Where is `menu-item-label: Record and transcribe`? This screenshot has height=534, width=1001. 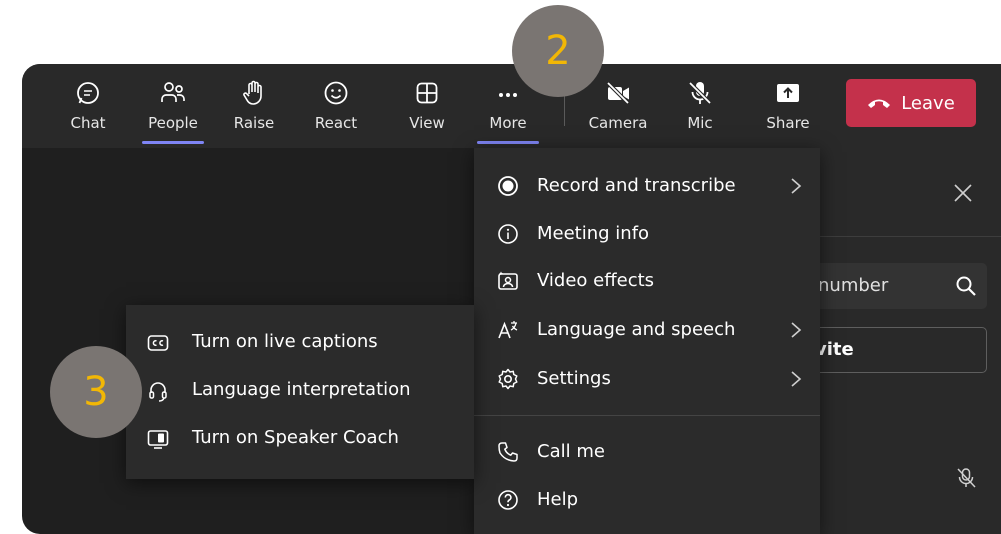 menu-item-label: Record and transcribe is located at coordinates (636, 185).